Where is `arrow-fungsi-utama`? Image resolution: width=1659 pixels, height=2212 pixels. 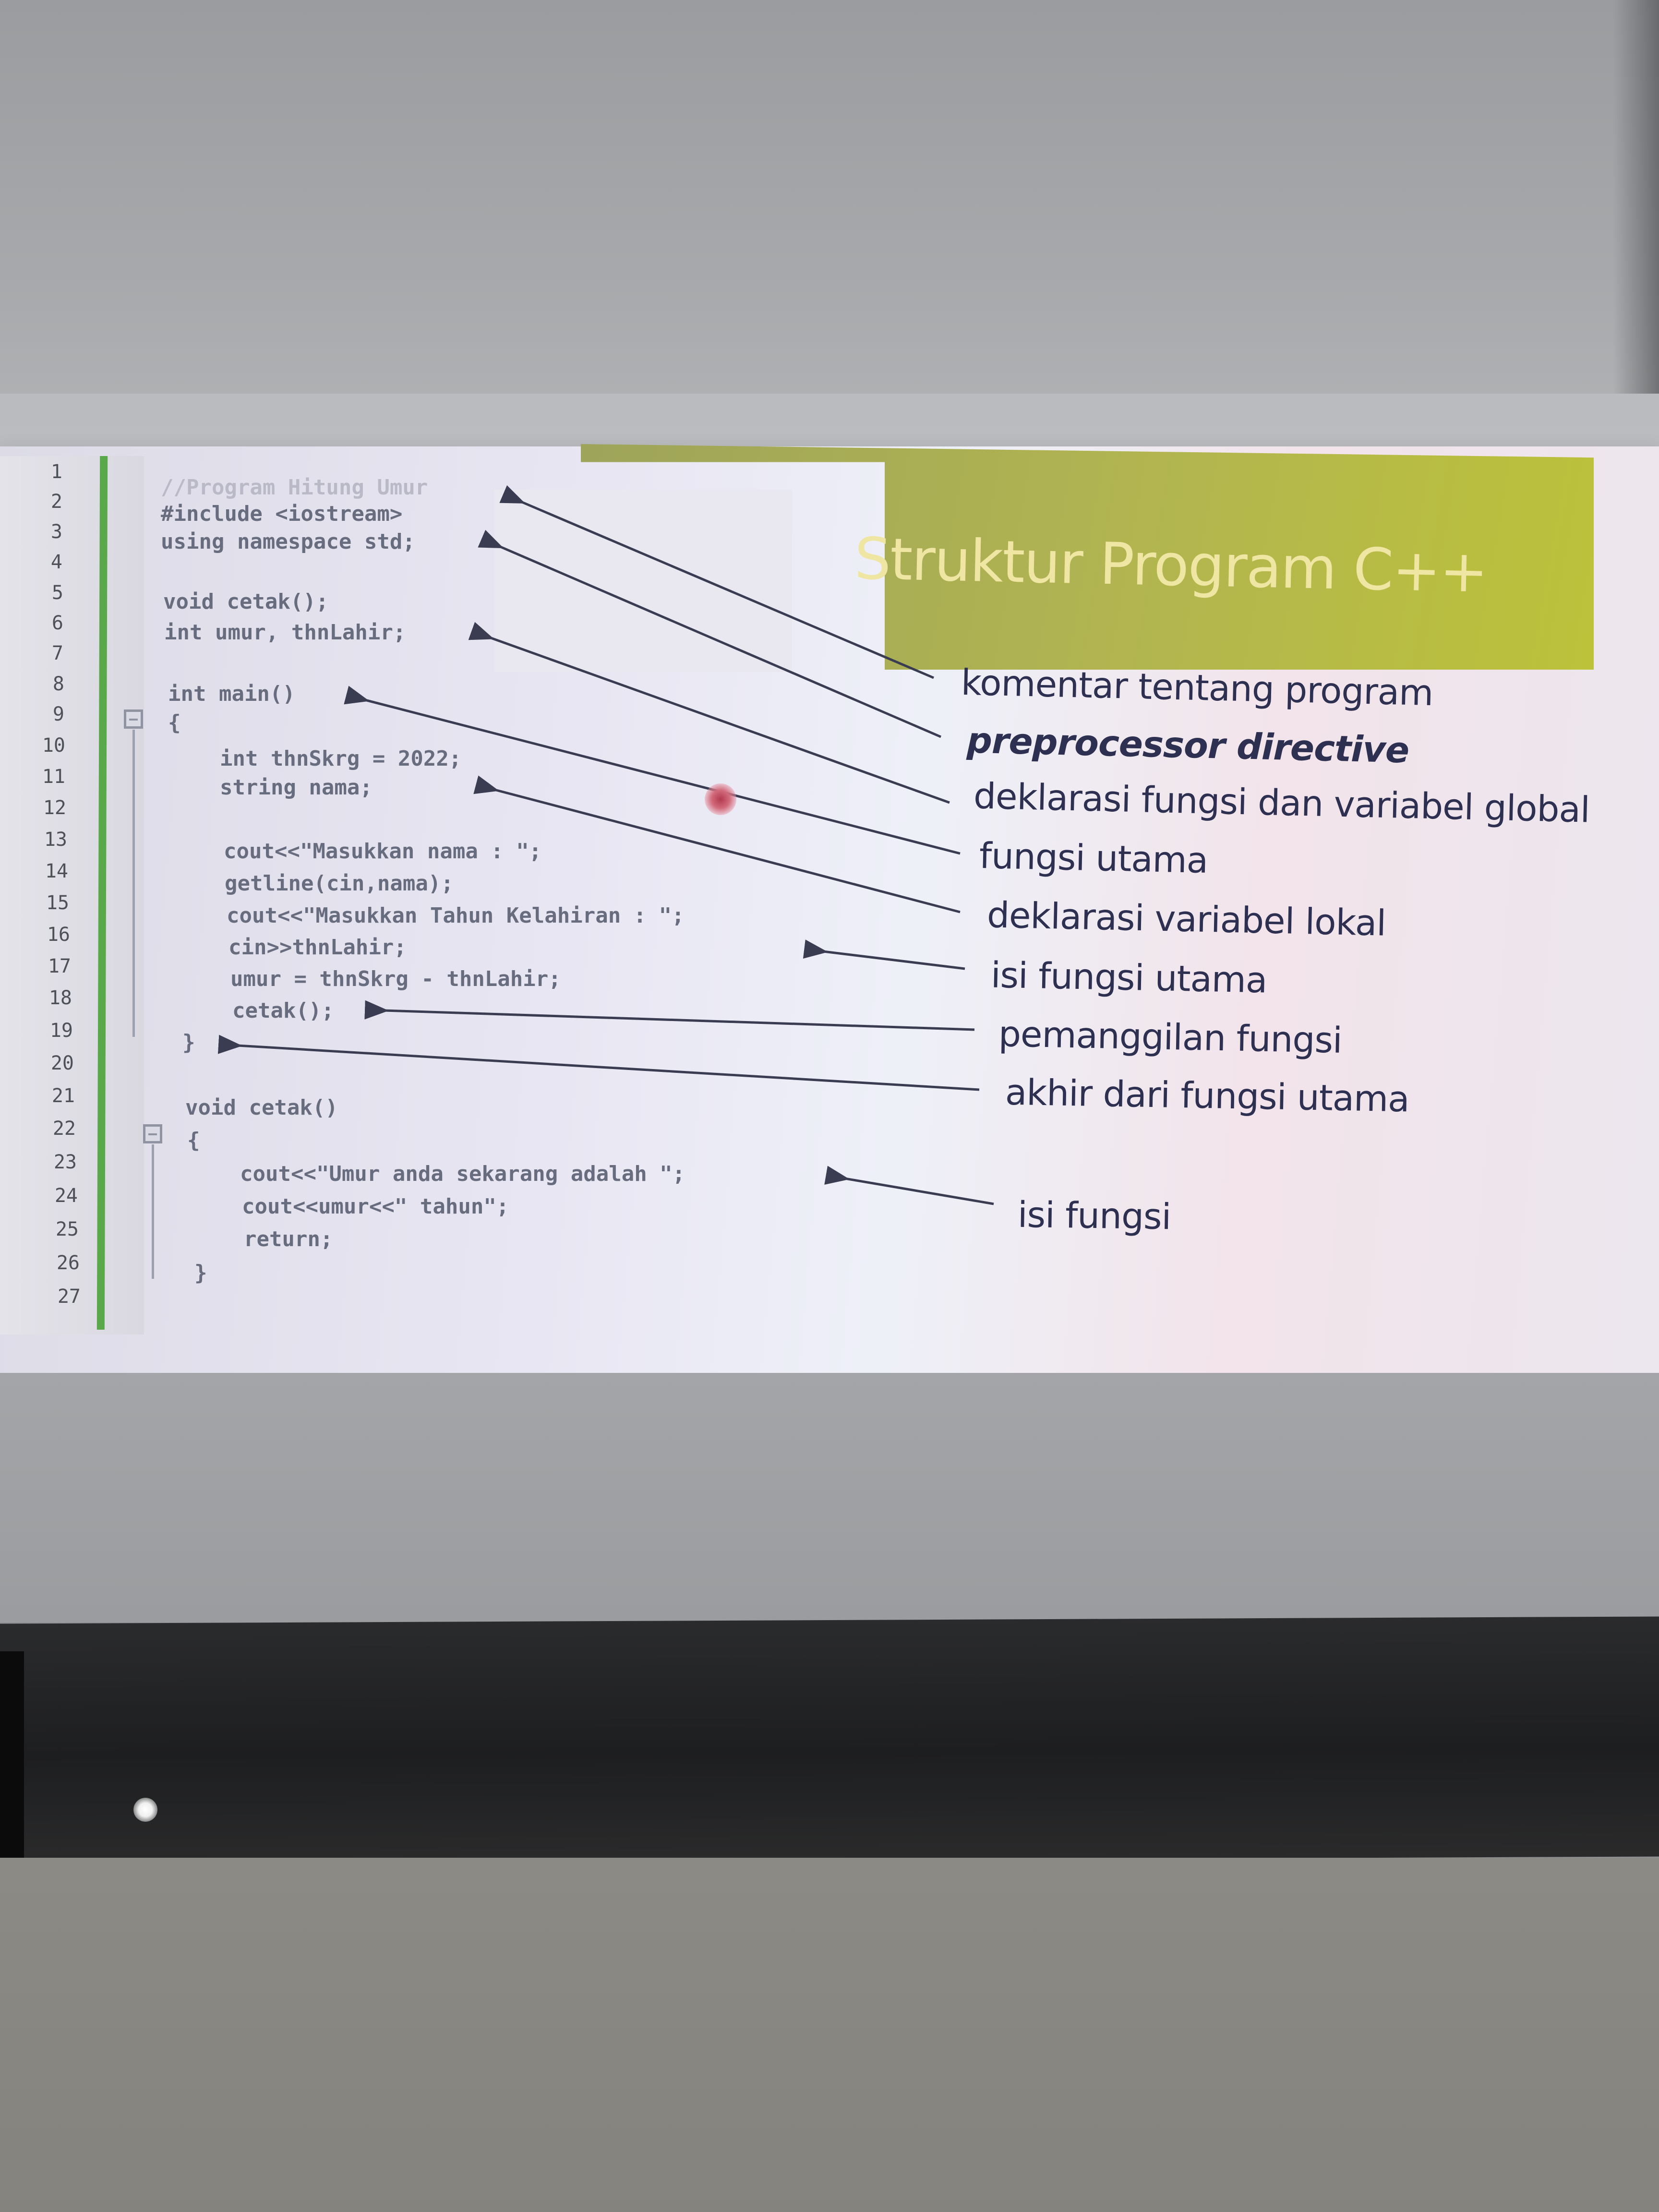 arrow-fungsi-utama is located at coordinates (653, 770).